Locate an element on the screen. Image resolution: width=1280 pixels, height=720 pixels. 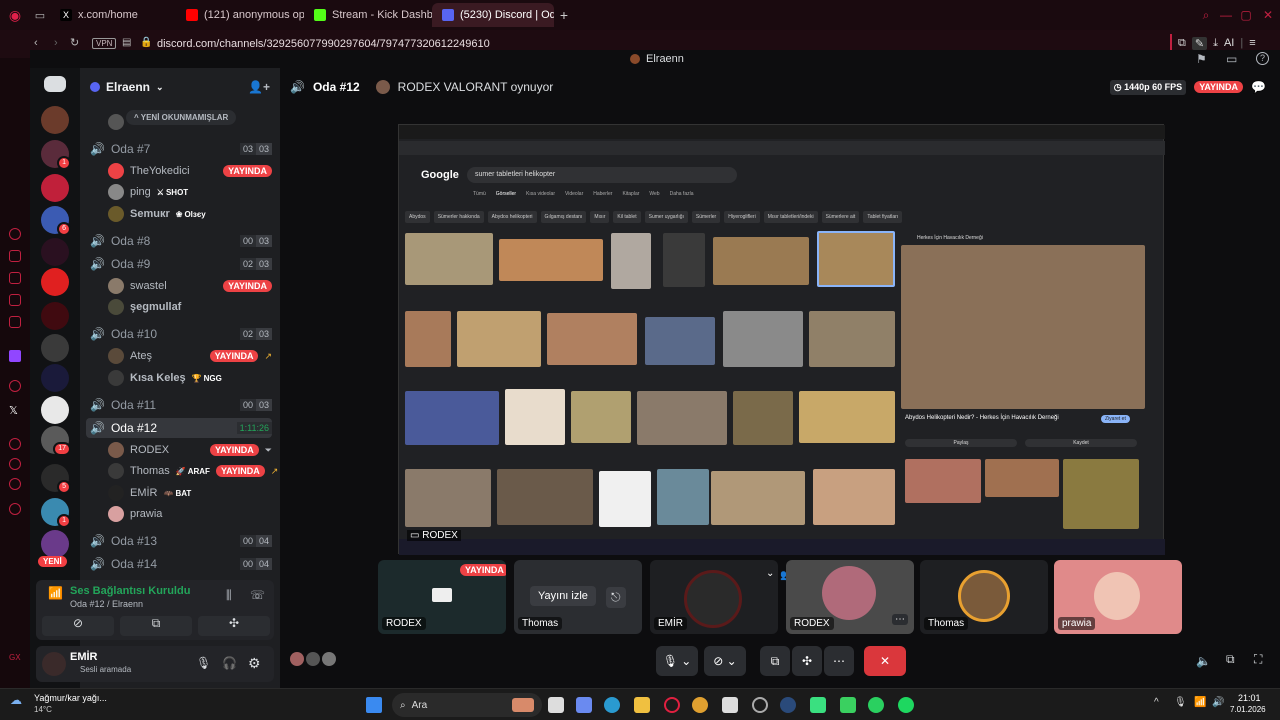
voice-user: swastel YAYINDA is located at coordinates (190, 286).